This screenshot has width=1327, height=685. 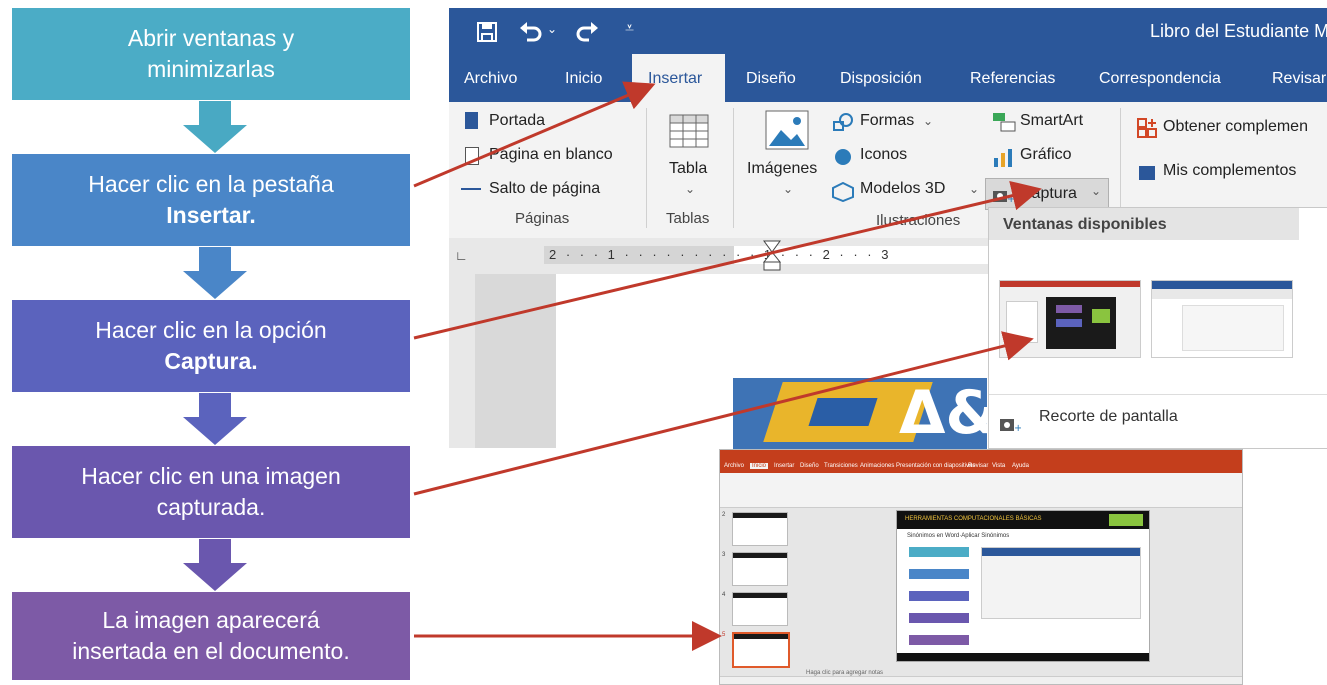 I want to click on arrow-thumbnail, so click(x=723, y=413).